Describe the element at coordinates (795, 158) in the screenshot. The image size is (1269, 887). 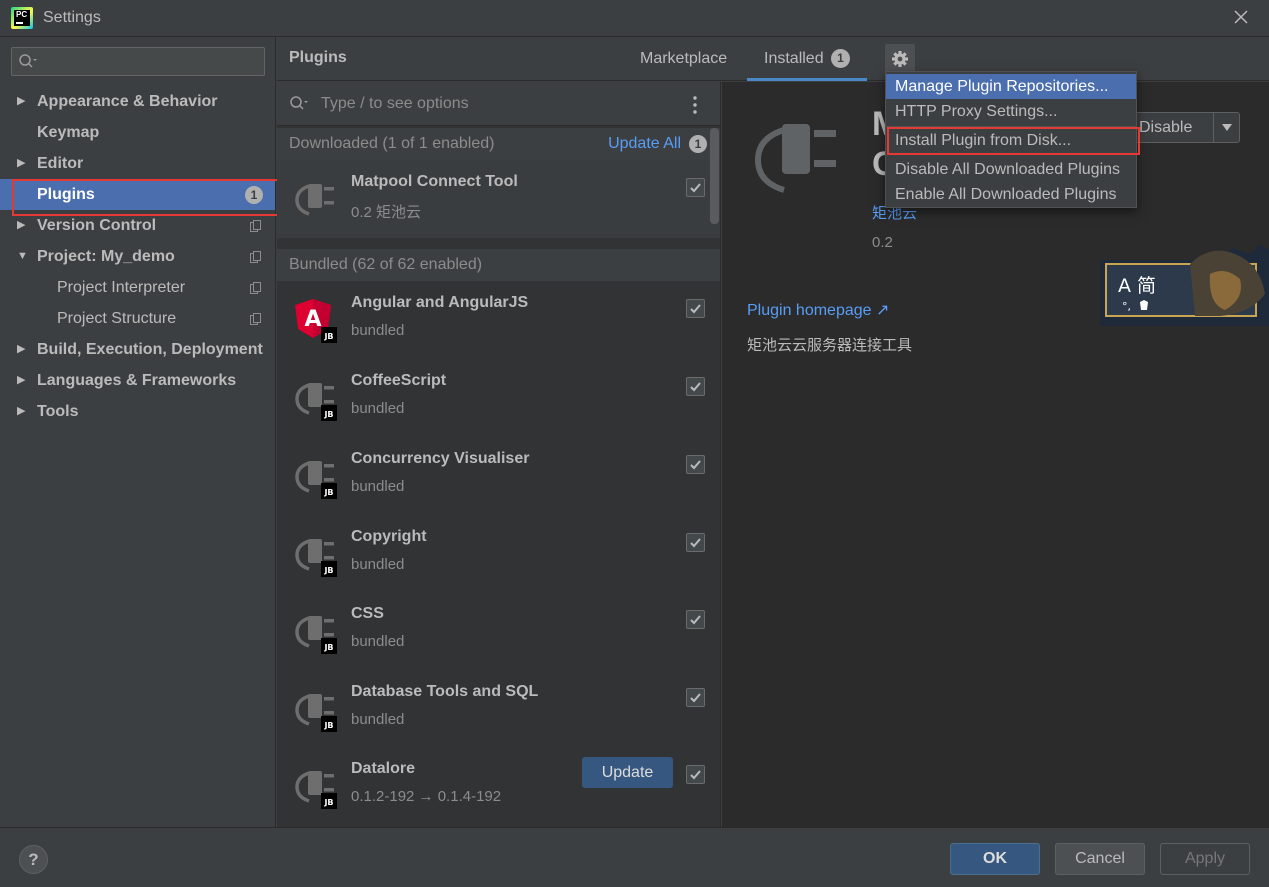
I see `plugin-plug-large-icon` at that location.